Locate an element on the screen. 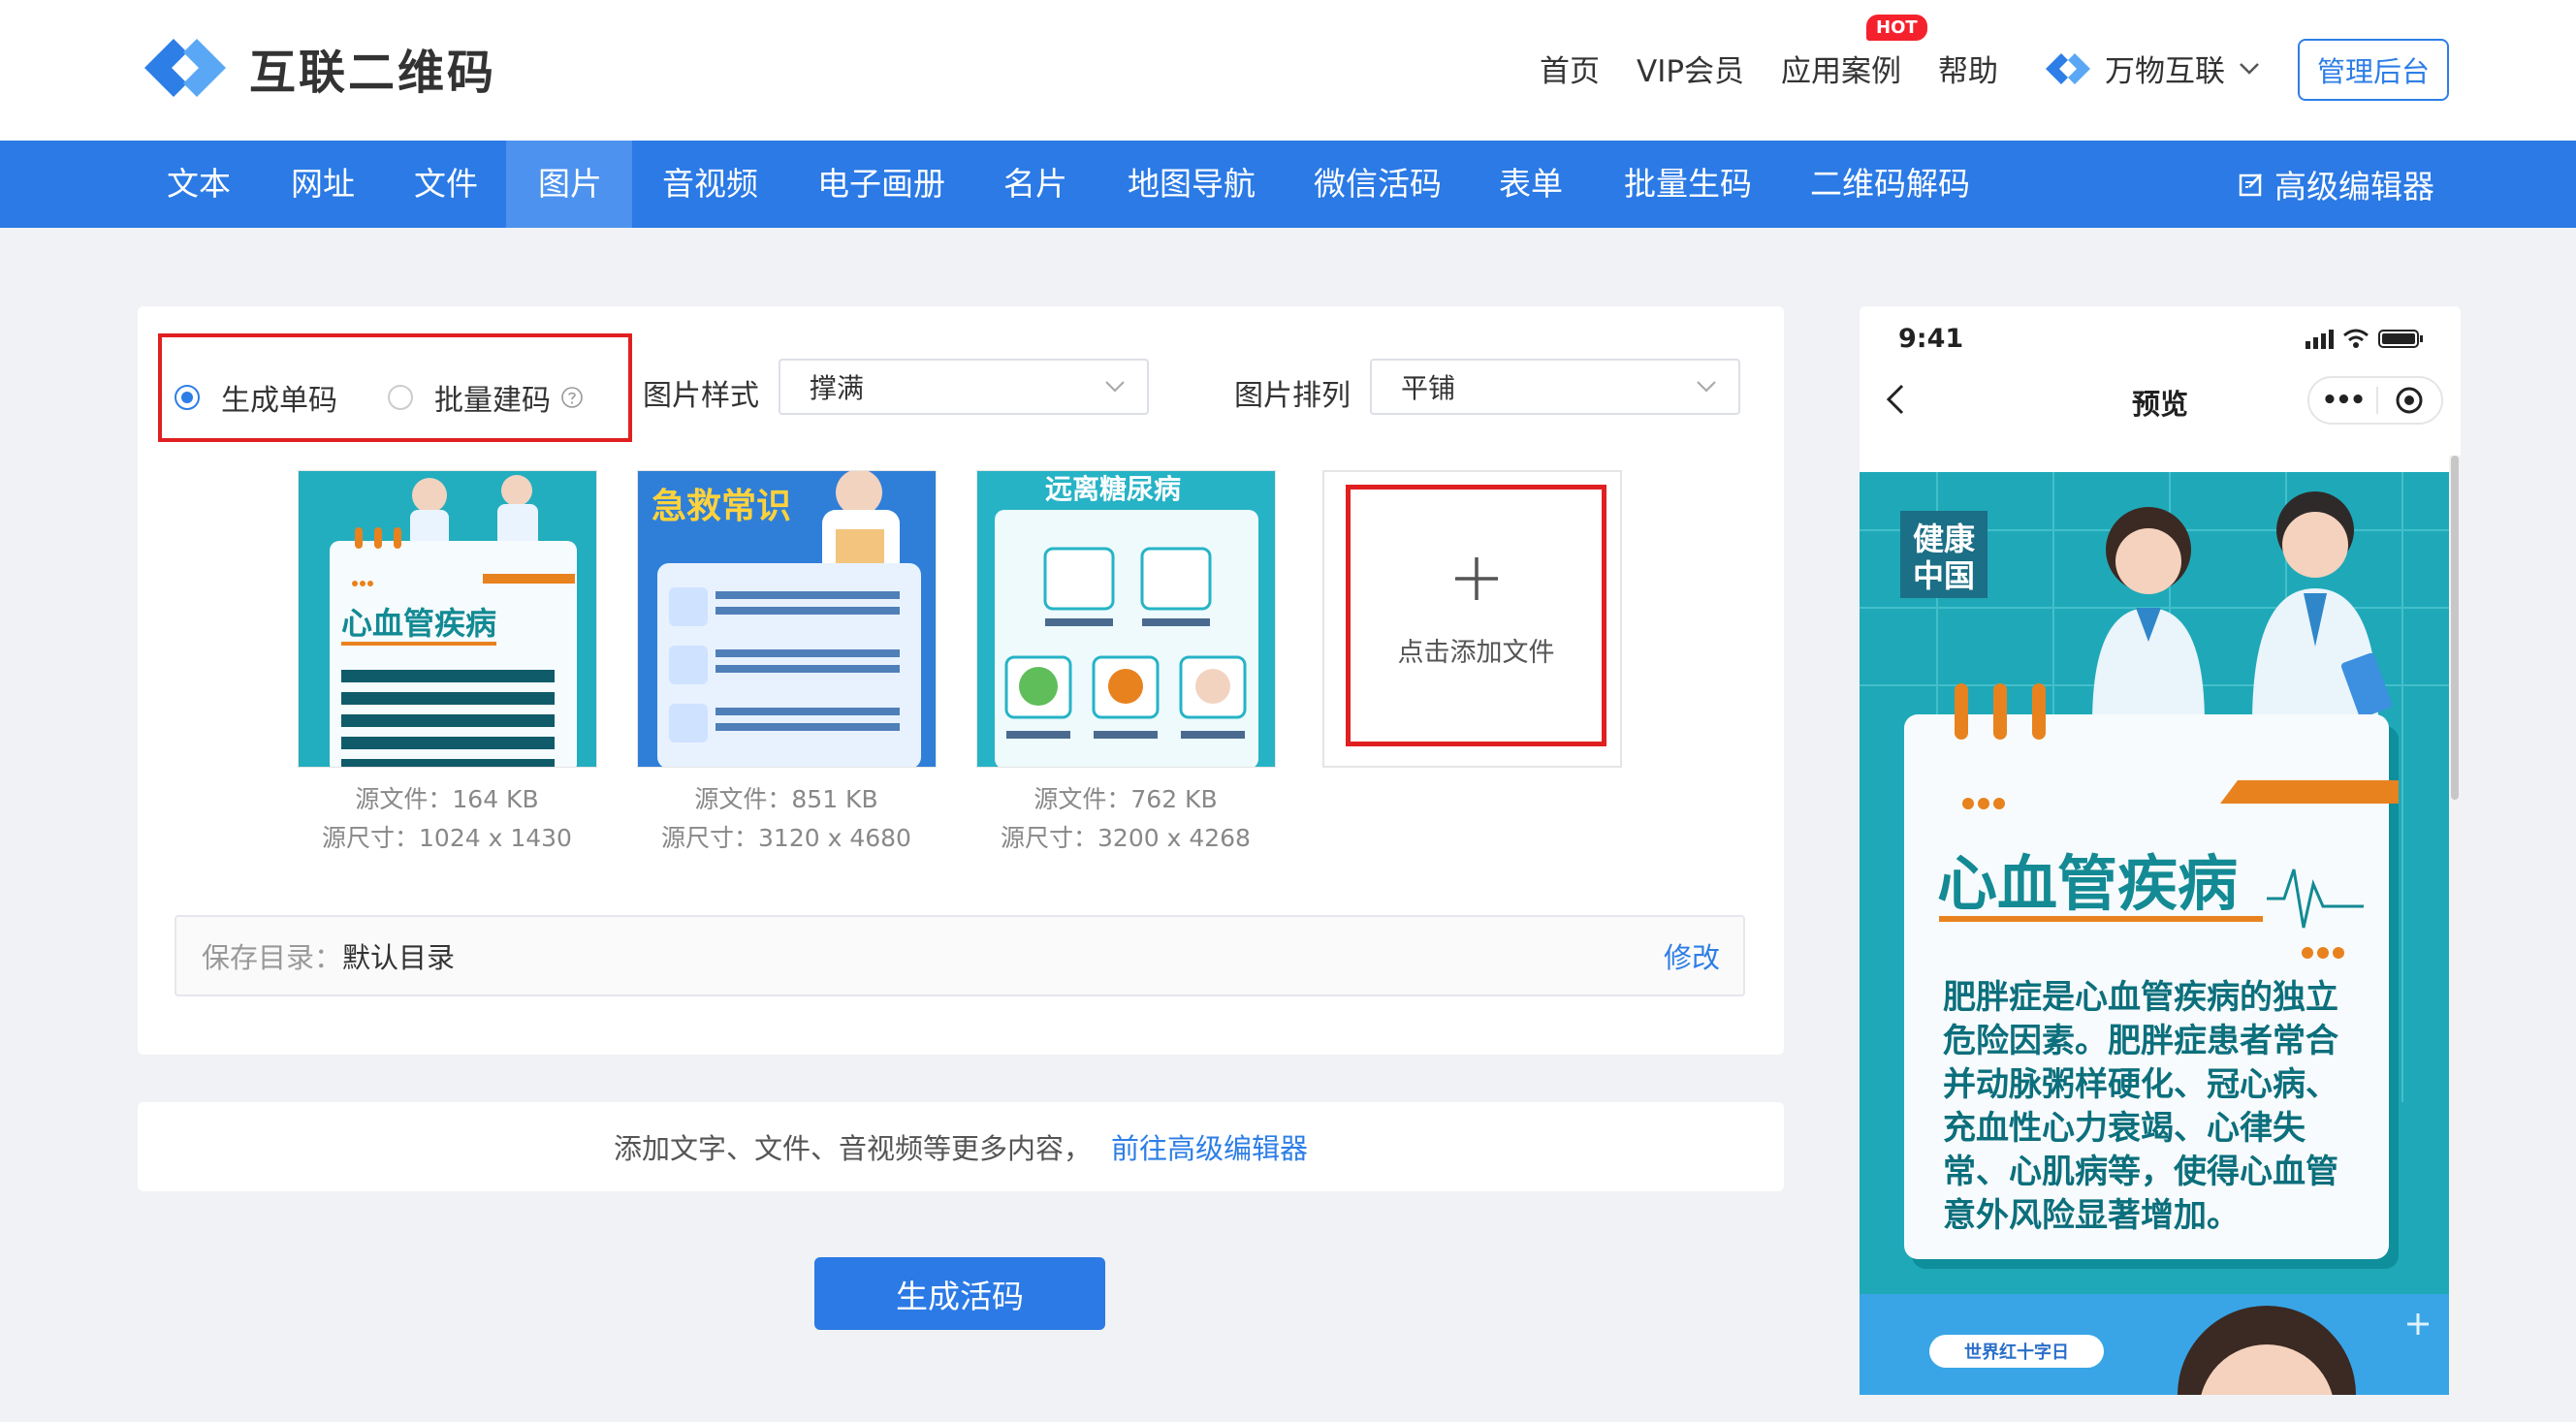 The image size is (2576, 1422). thumb-1-title: 心血管疾病 is located at coordinates (419, 623).